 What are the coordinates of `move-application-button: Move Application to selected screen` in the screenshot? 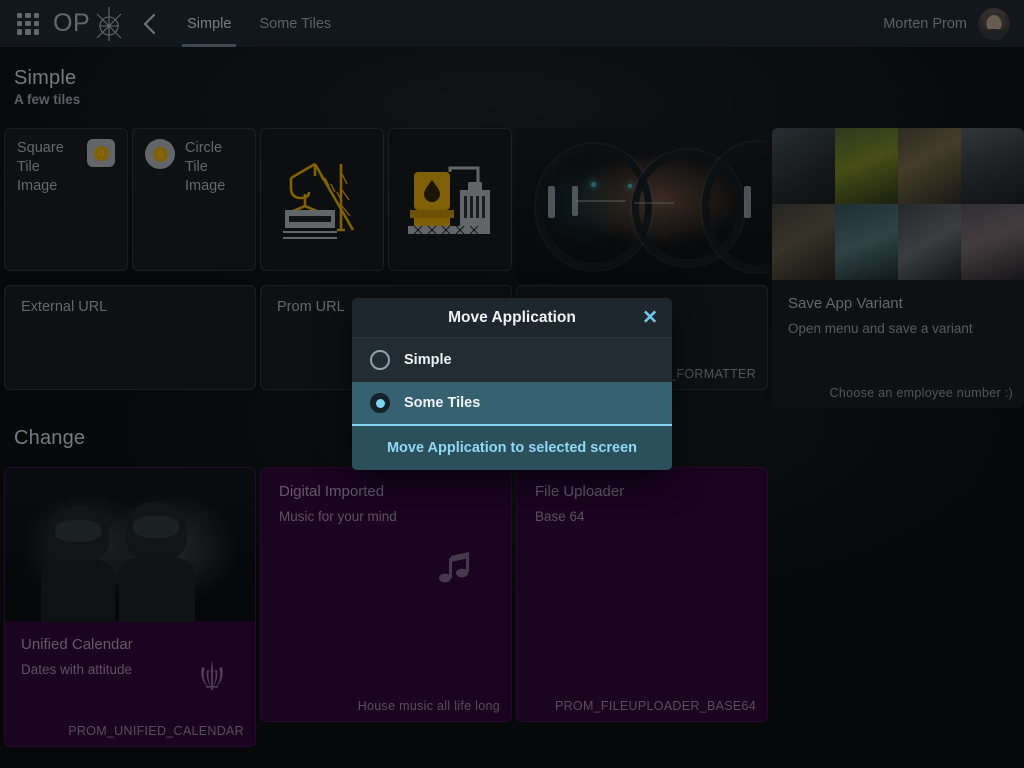 It's located at (512, 448).